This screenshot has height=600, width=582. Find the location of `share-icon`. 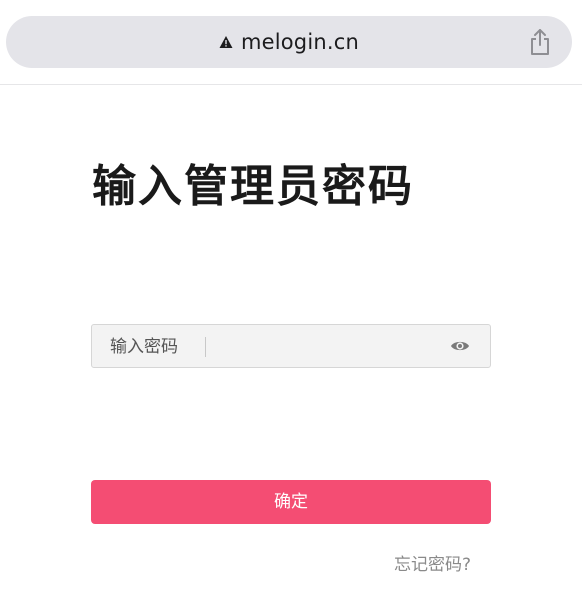

share-icon is located at coordinates (540, 42).